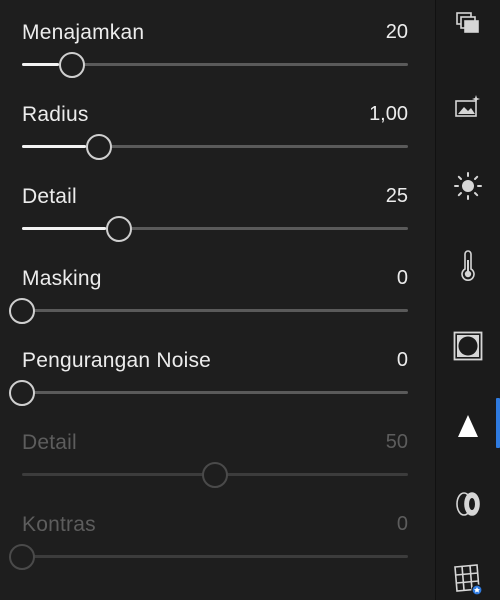 The width and height of the screenshot is (500, 600). I want to click on geometry-icon, so click(468, 579).